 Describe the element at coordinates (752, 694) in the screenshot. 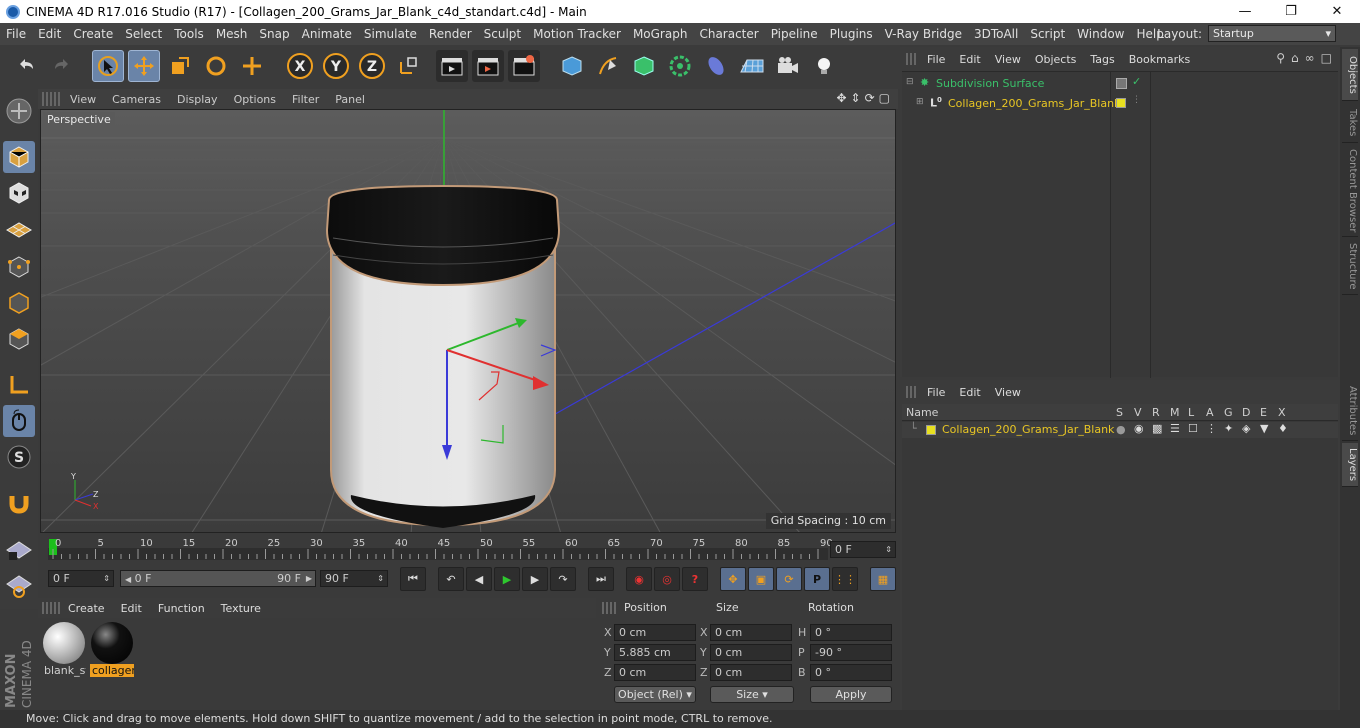

I see `size-mode-dropdown: Size ▾` at that location.